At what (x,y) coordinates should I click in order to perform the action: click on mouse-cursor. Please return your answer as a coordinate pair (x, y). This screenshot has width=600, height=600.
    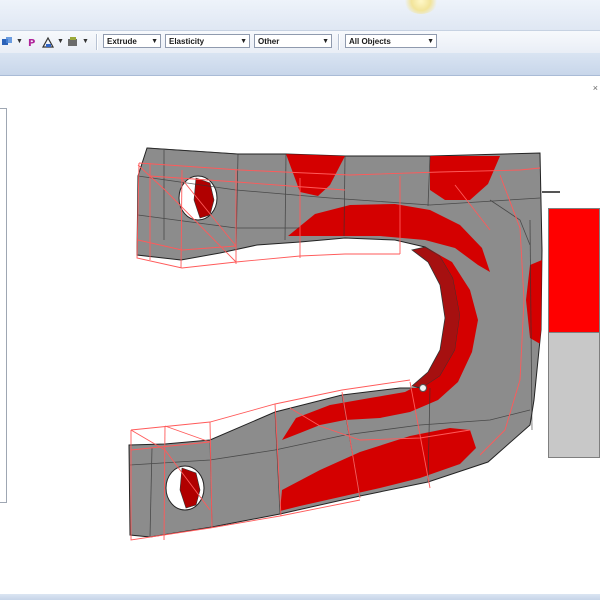
    Looking at the image, I should click on (423, 388).